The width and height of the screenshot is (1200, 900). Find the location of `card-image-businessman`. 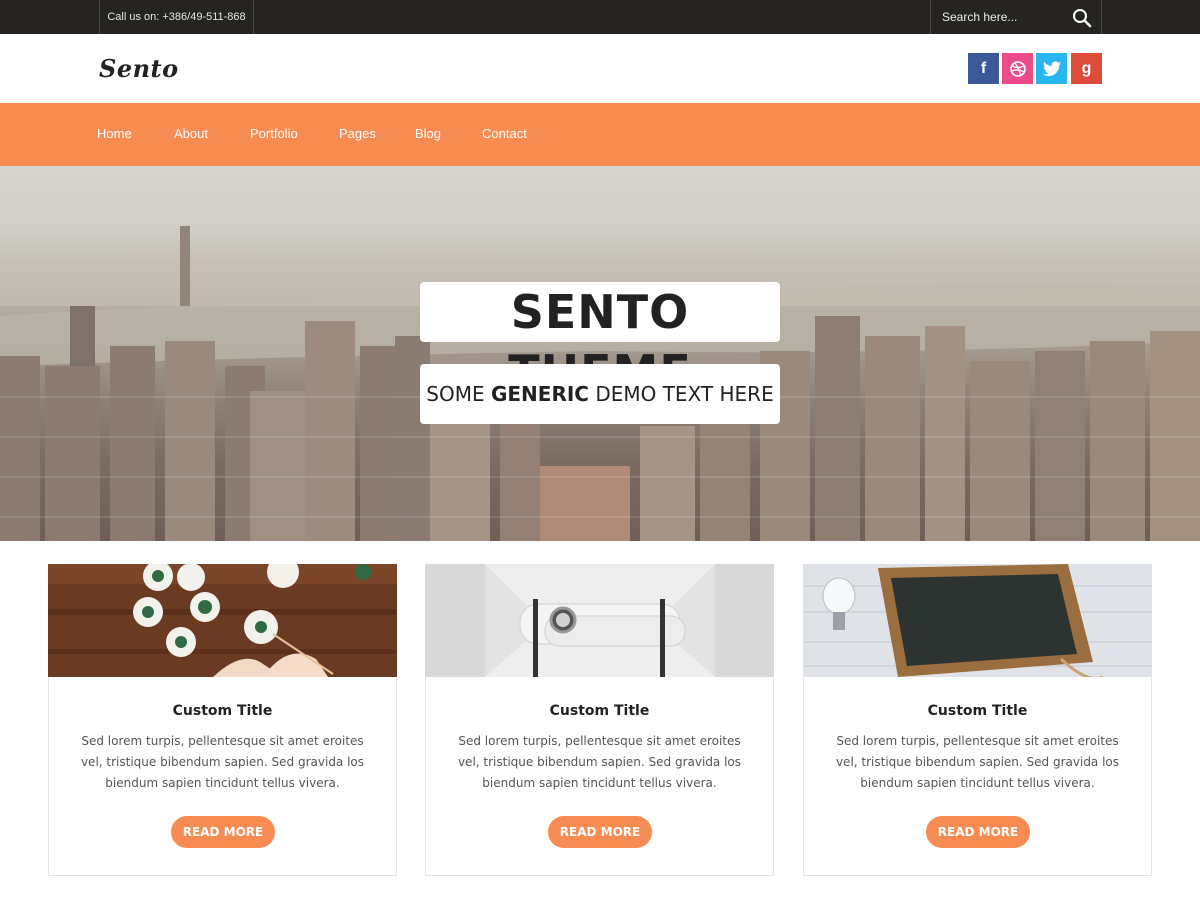

card-image-businessman is located at coordinates (599, 620).